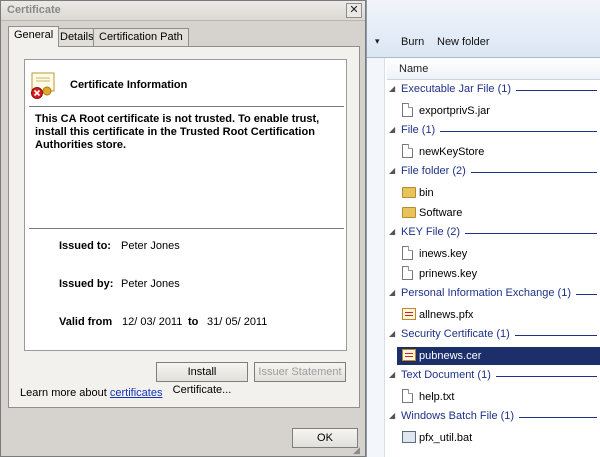  Describe the element at coordinates (193, 322) in the screenshot. I see `valid-to-label: to` at that location.